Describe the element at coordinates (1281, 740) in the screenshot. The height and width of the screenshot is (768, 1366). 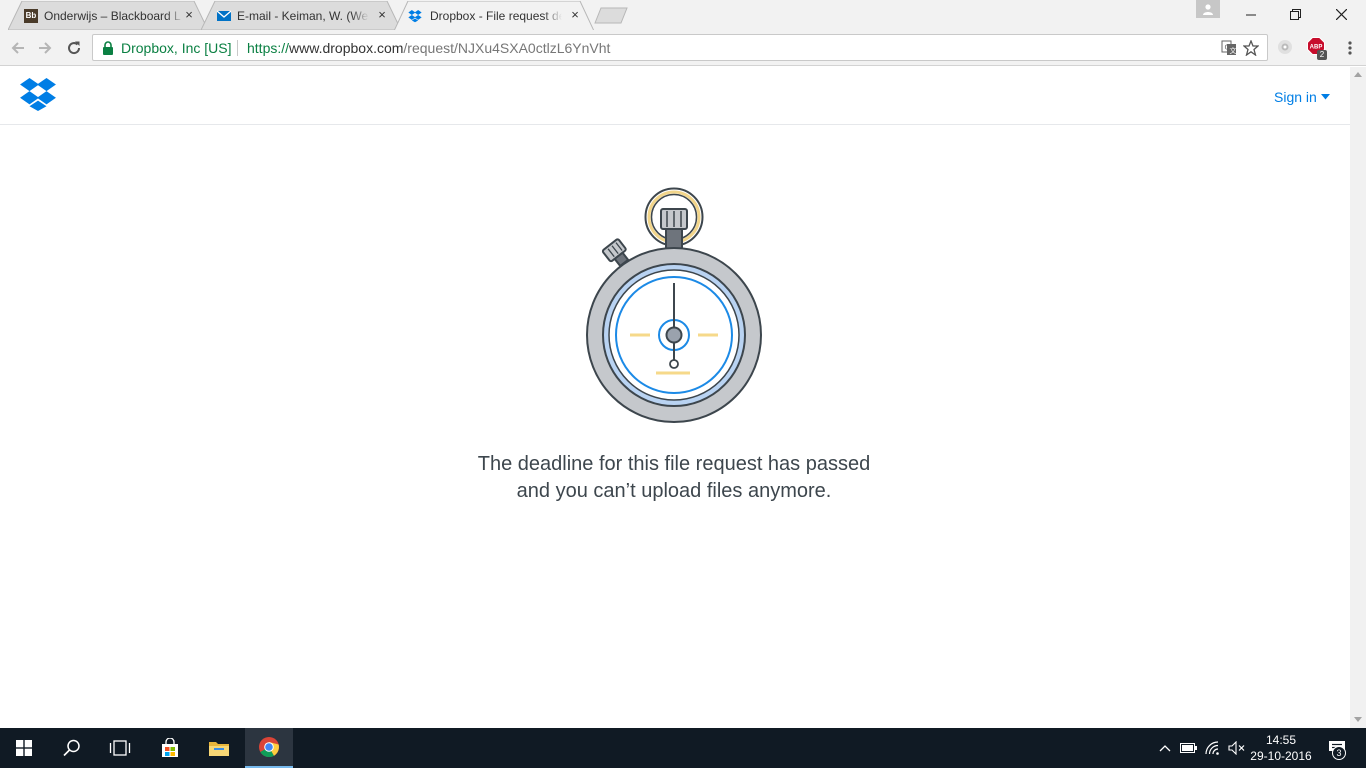
I see `clock-time: 14:55` at that location.